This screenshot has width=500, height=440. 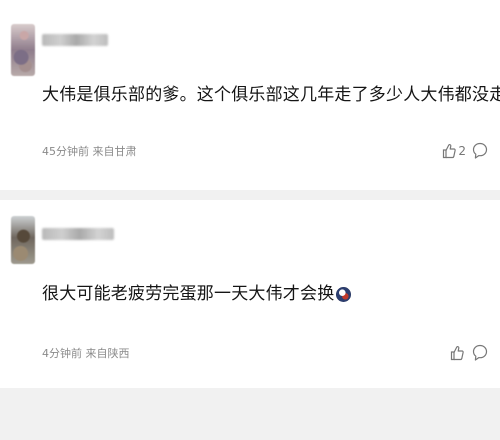 I want to click on comment-time: 4分钟前, so click(x=62, y=353).